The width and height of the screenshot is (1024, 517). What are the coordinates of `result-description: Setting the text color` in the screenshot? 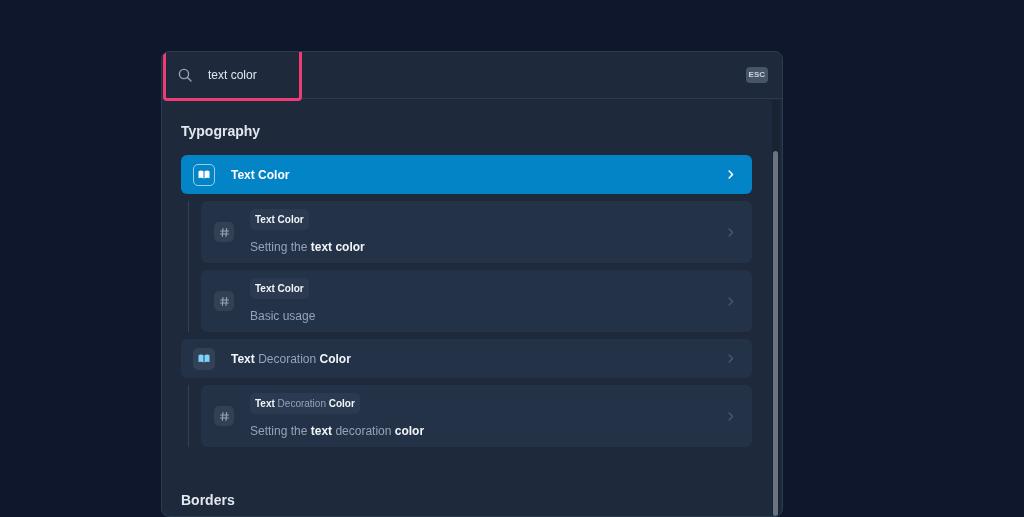 It's located at (308, 247).